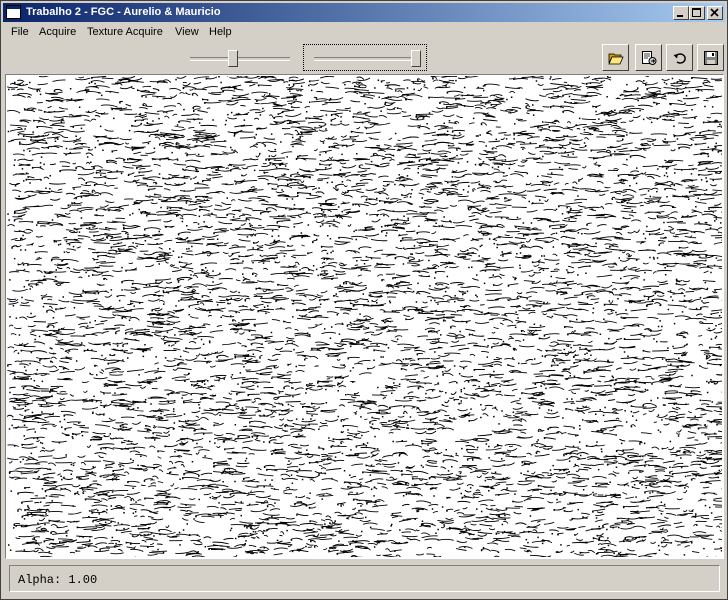 The image size is (728, 600). Describe the element at coordinates (20, 32) in the screenshot. I see `menu-file: File` at that location.